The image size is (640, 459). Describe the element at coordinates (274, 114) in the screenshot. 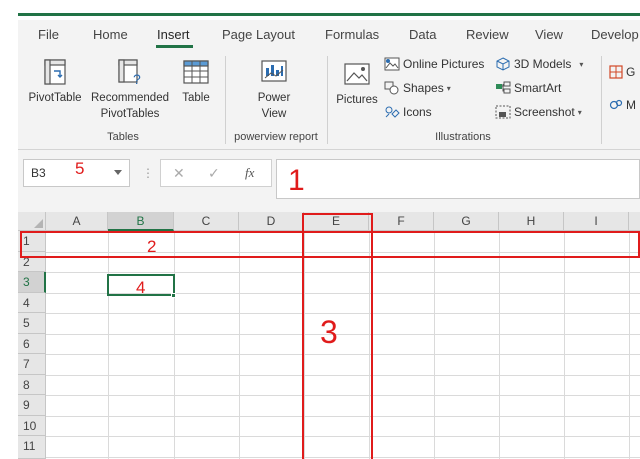

I see `power-view-label-2: View` at that location.